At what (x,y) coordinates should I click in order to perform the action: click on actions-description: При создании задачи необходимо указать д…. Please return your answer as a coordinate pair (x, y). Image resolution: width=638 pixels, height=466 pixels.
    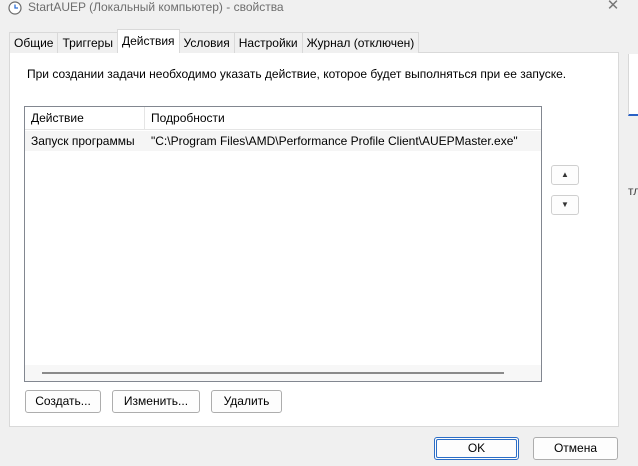
    Looking at the image, I should click on (297, 74).